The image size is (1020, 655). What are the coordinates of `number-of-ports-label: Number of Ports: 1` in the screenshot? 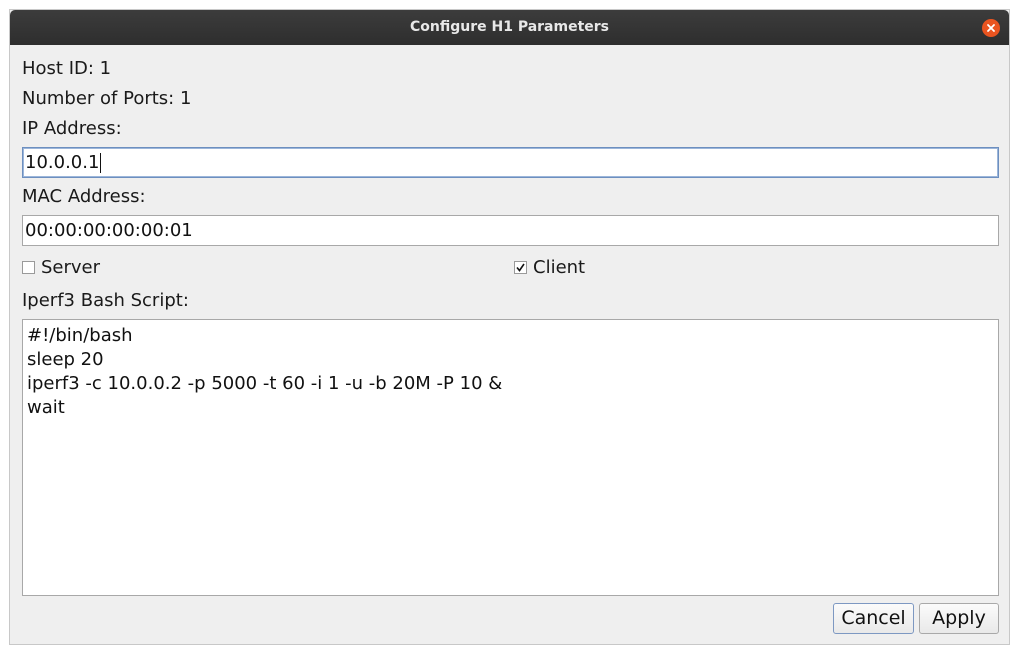 It's located at (107, 98).